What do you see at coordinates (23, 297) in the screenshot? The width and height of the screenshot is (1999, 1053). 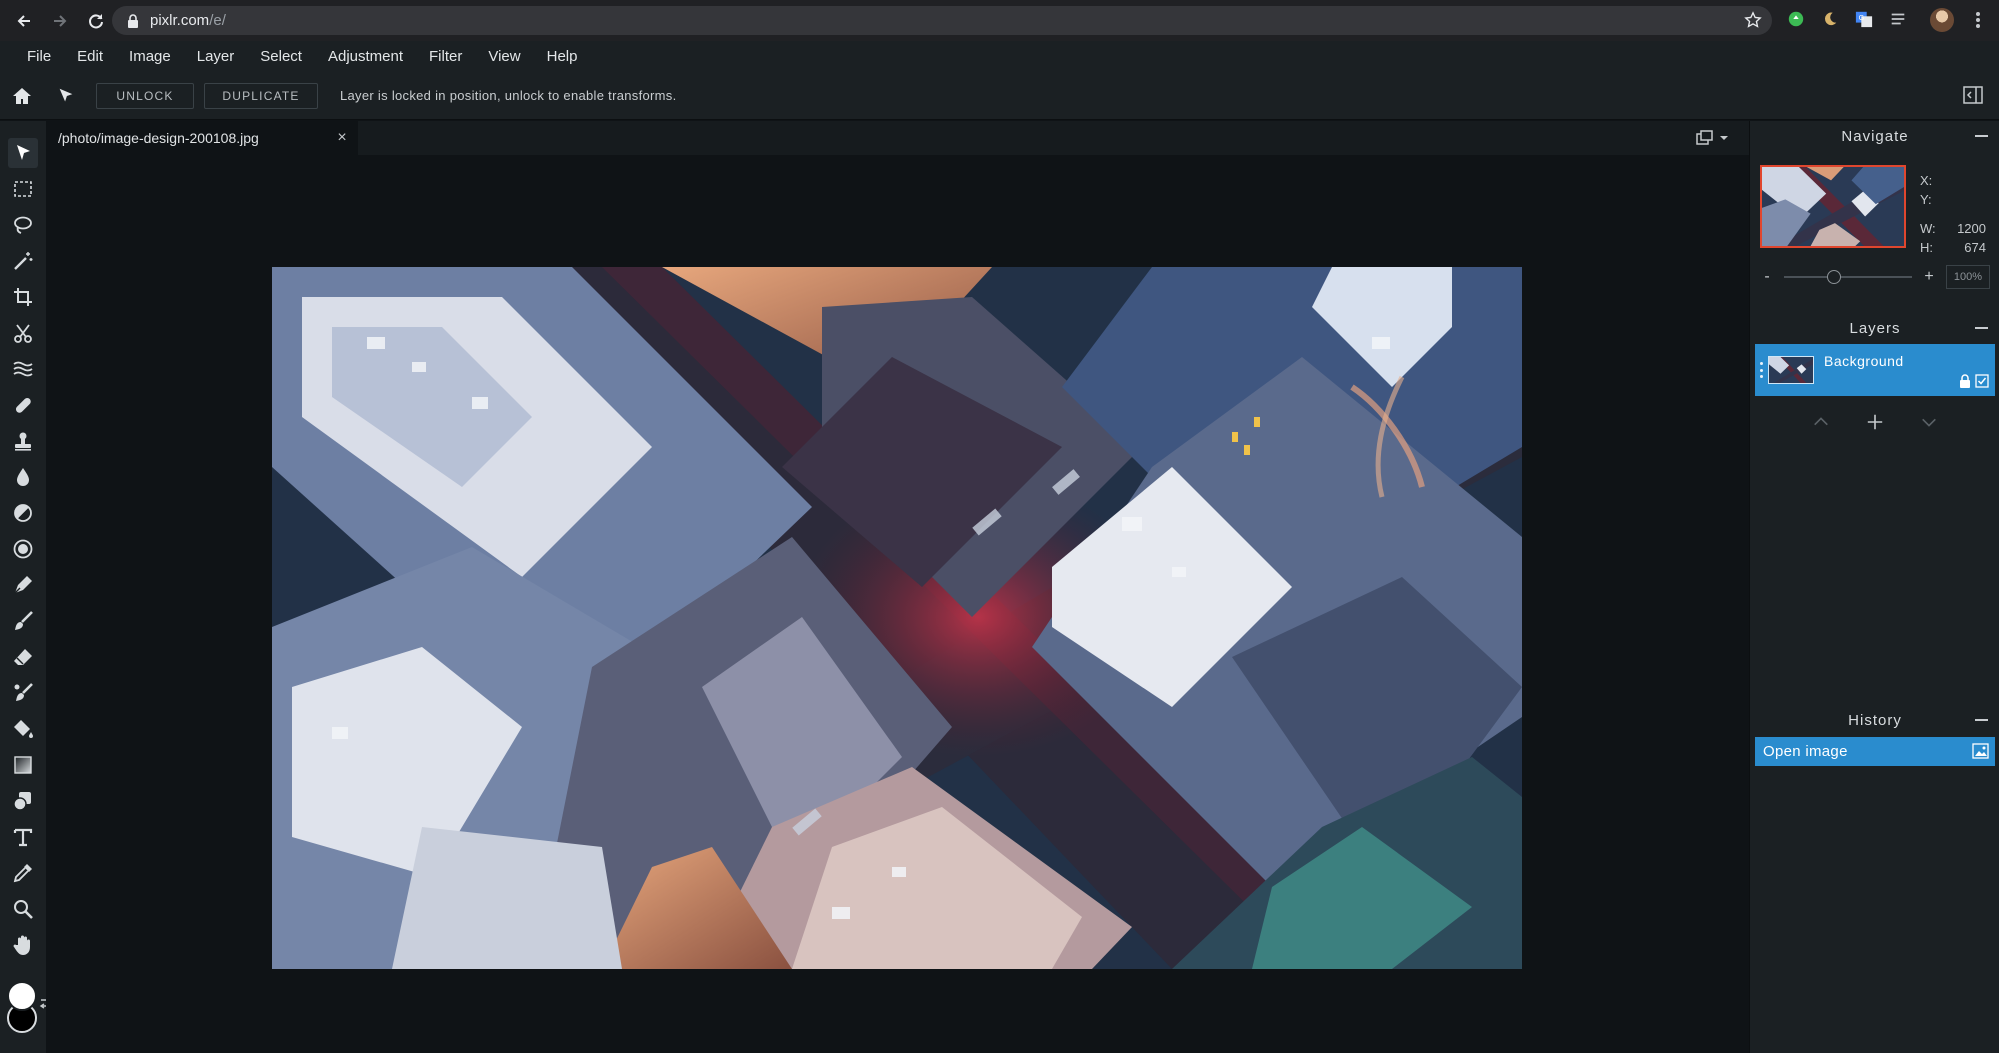 I see `crop-icon` at bounding box center [23, 297].